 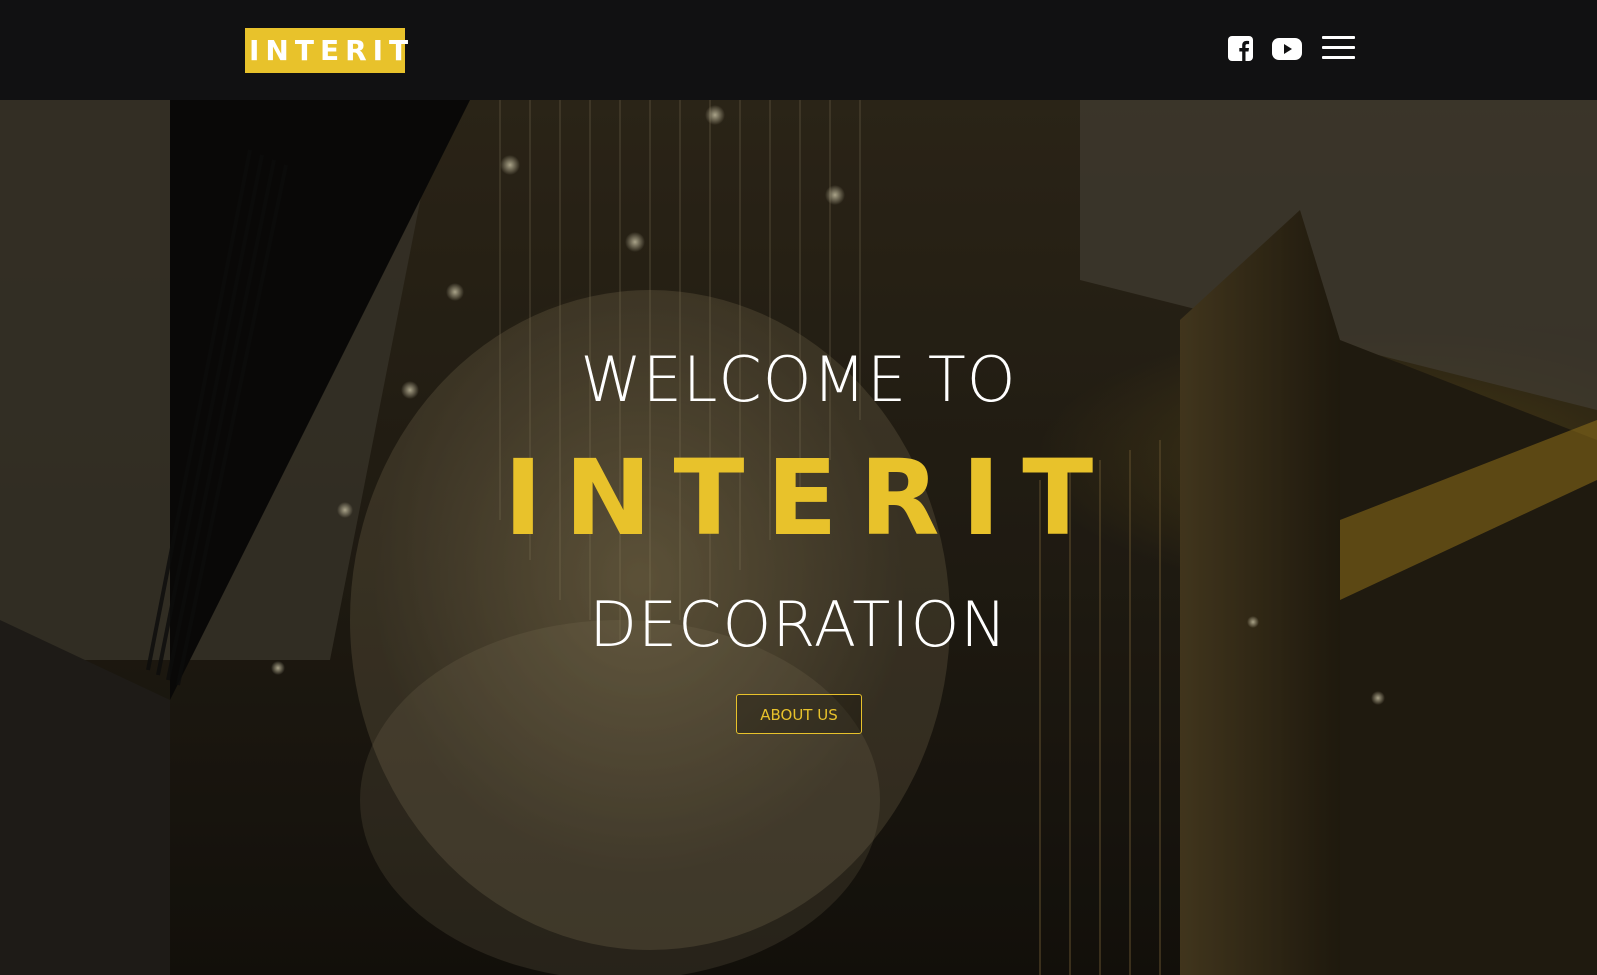 I want to click on site-header: INTERIT, so click(x=798, y=50).